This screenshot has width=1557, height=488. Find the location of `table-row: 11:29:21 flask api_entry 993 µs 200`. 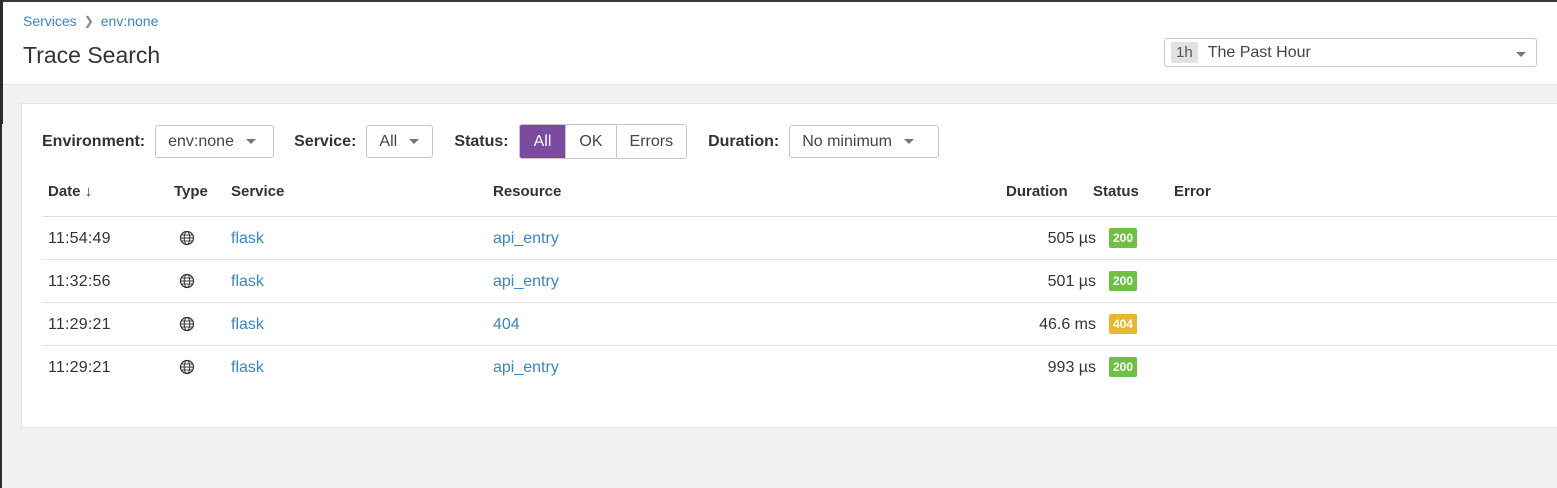

table-row: 11:29:21 flask api_entry 993 µs 200 is located at coordinates (799, 367).